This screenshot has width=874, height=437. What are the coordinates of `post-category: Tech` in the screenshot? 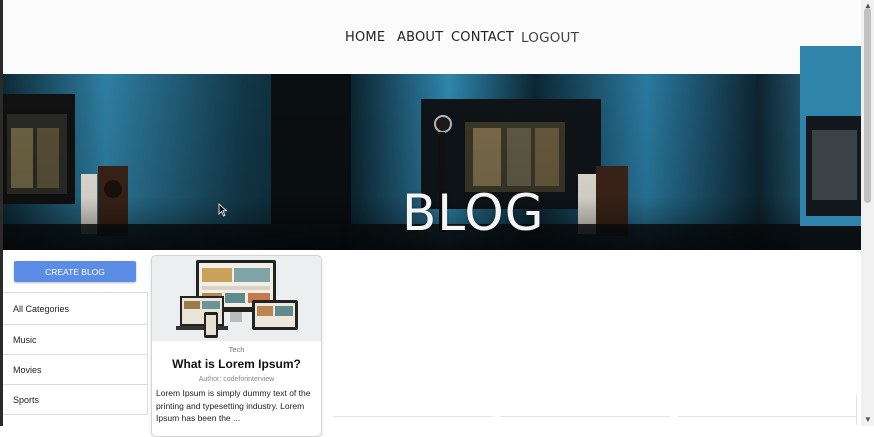 It's located at (236, 349).